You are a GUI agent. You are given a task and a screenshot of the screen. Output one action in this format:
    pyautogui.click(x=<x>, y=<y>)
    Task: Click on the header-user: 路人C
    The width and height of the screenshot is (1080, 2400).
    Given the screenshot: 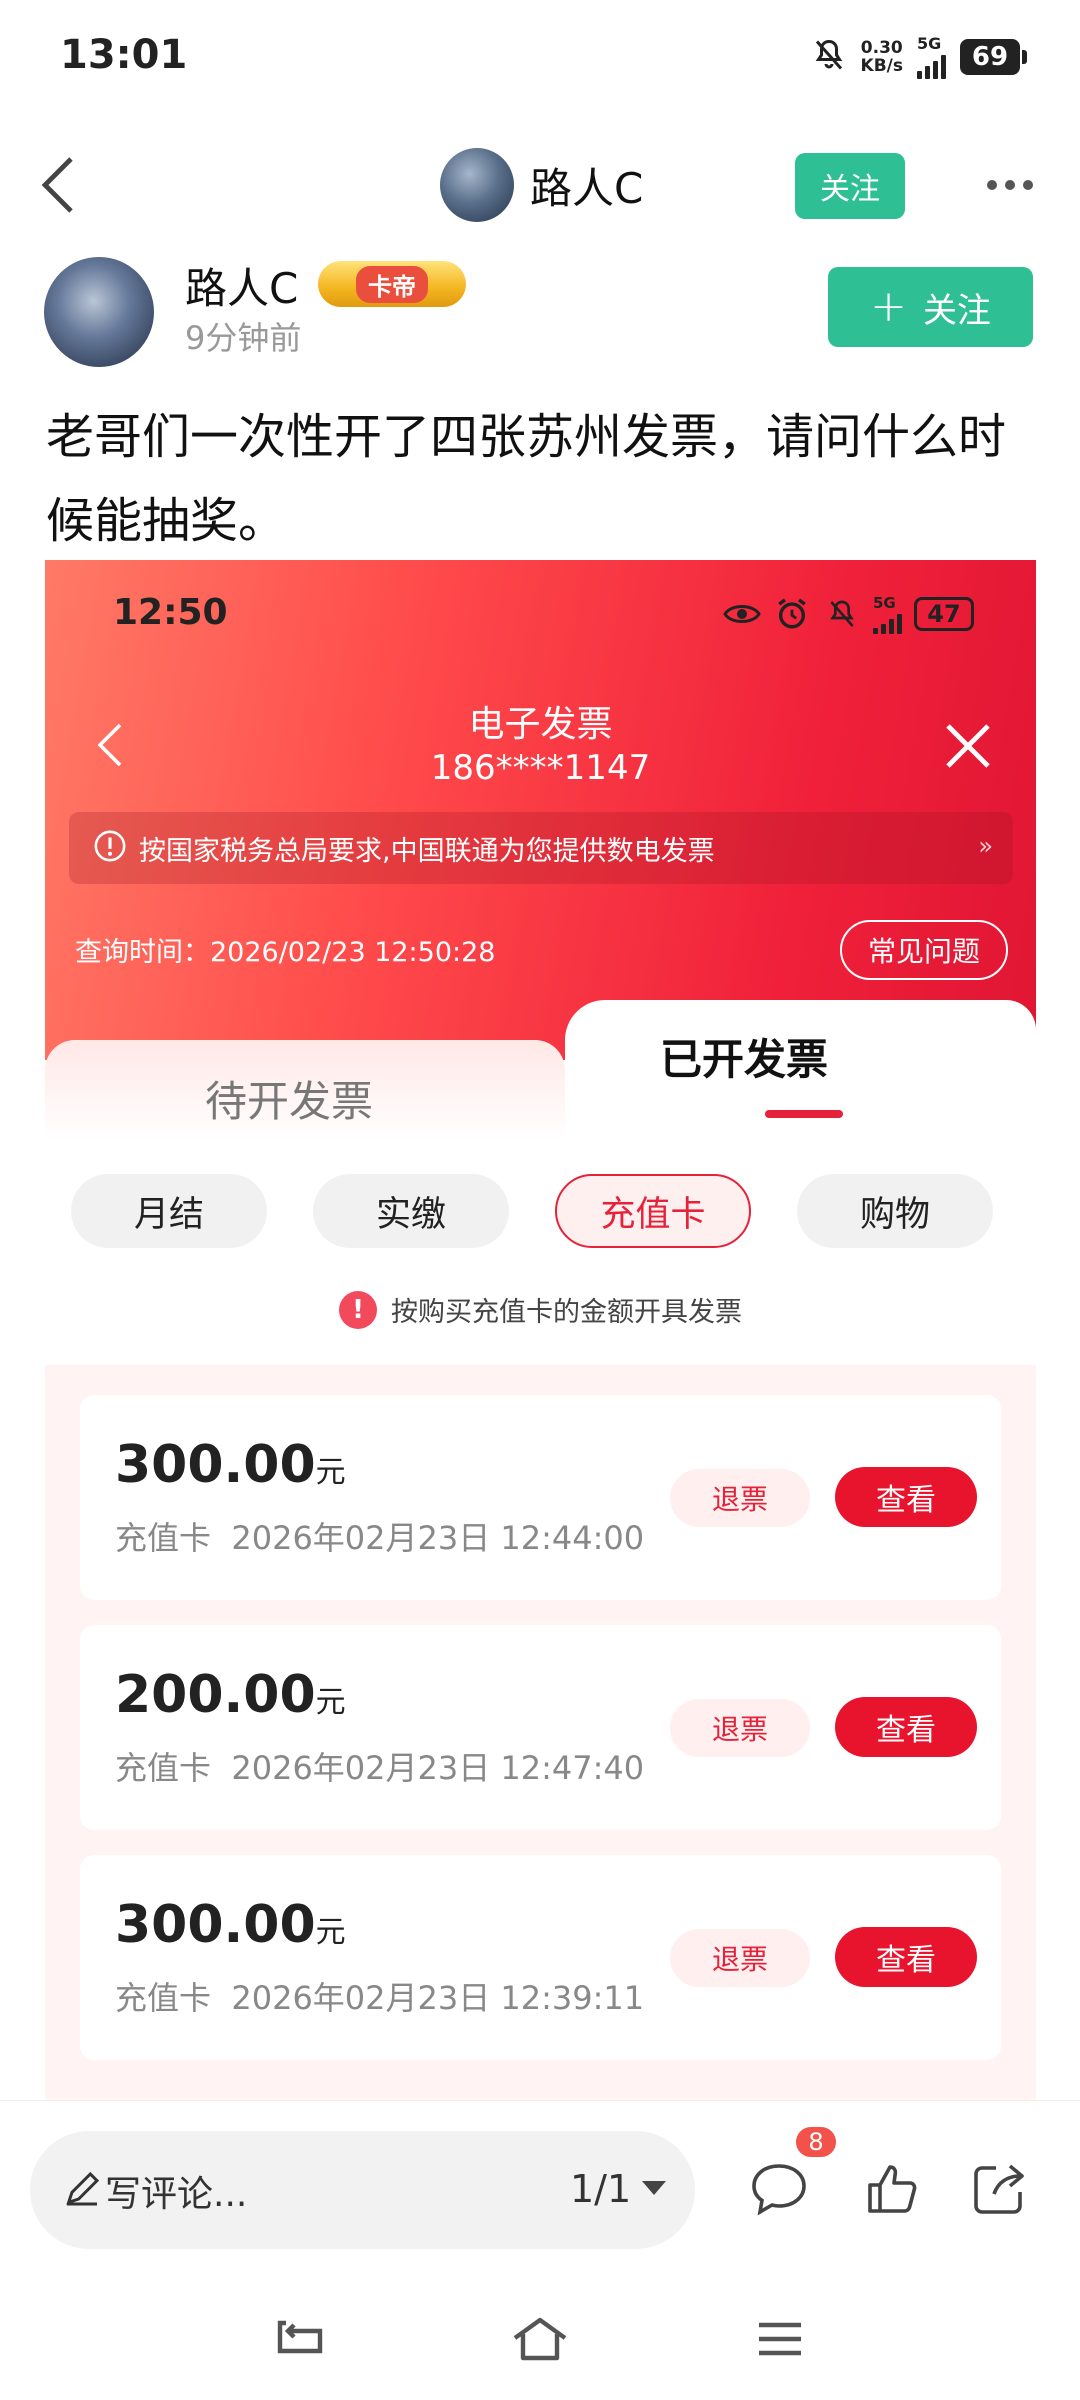 What is the action you would take?
    pyautogui.click(x=541, y=185)
    